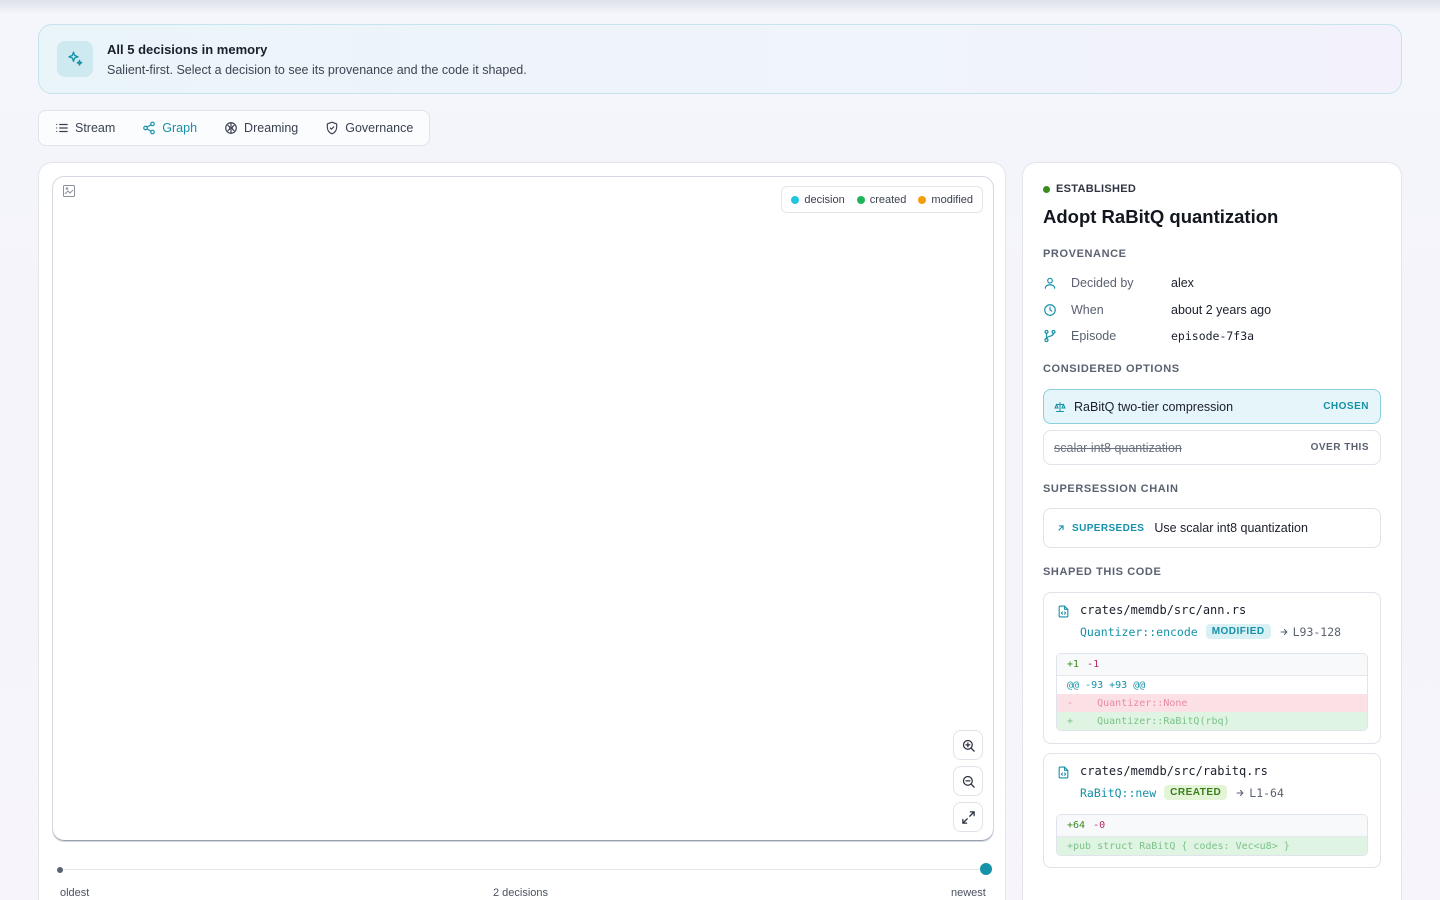 The width and height of the screenshot is (1440, 900). Describe the element at coordinates (1061, 528) in the screenshot. I see `arrow-up-right-icon` at that location.